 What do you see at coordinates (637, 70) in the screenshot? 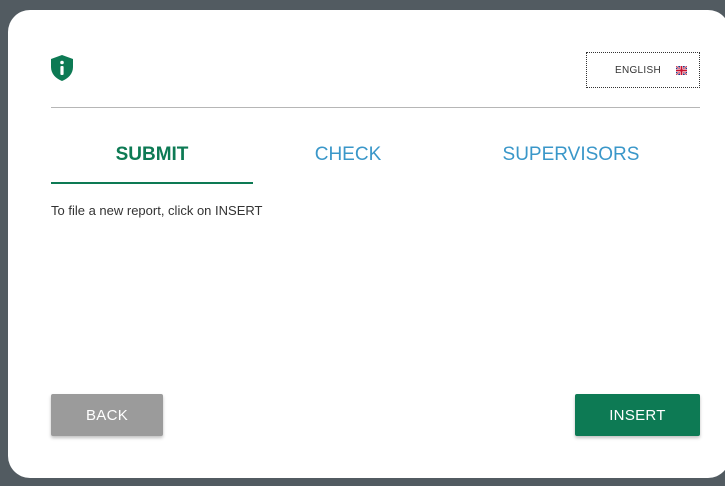
I see `language-label: ENGLISH` at bounding box center [637, 70].